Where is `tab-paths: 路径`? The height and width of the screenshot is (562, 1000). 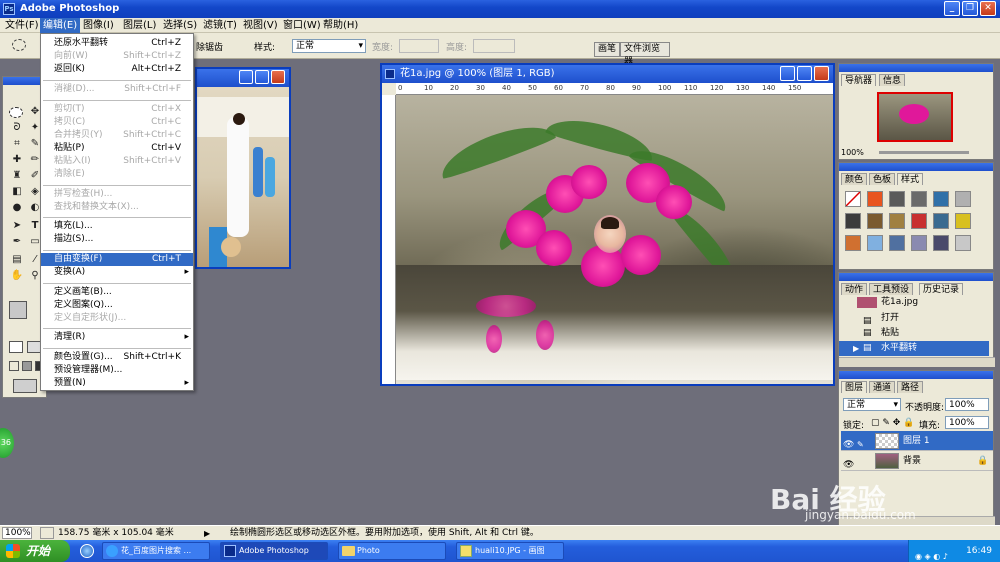 tab-paths: 路径 is located at coordinates (910, 387).